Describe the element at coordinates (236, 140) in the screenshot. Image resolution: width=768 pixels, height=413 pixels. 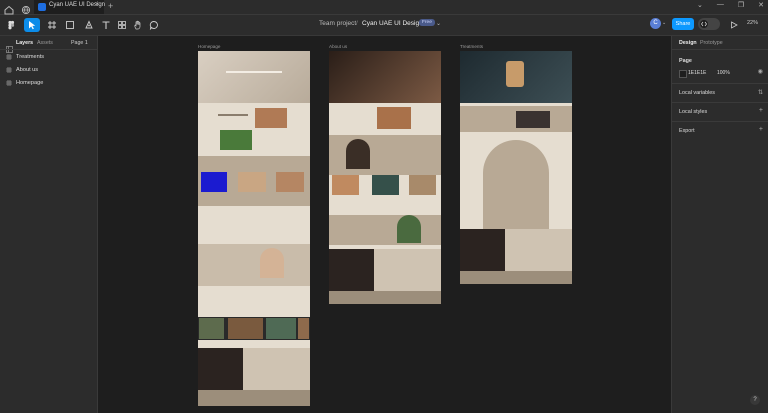
I see `treatment-photo` at that location.